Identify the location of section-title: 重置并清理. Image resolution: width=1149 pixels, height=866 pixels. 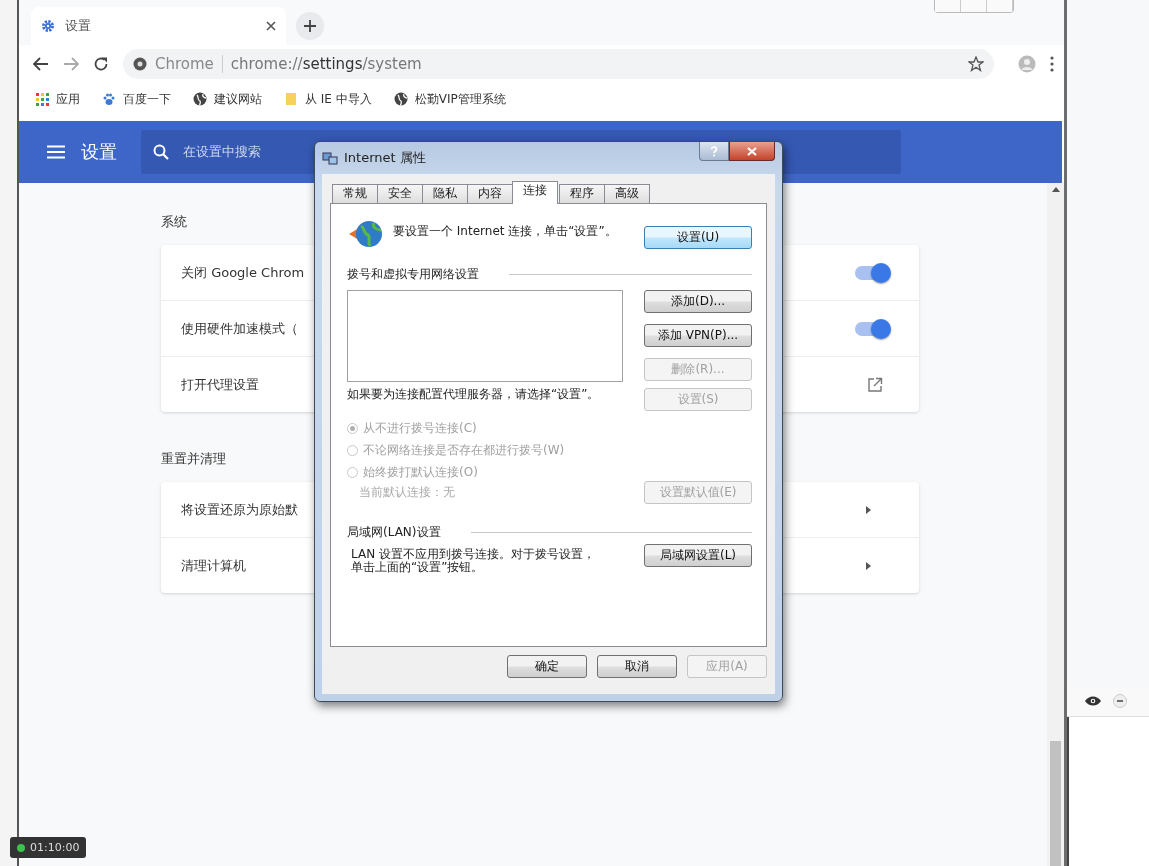
(193, 458).